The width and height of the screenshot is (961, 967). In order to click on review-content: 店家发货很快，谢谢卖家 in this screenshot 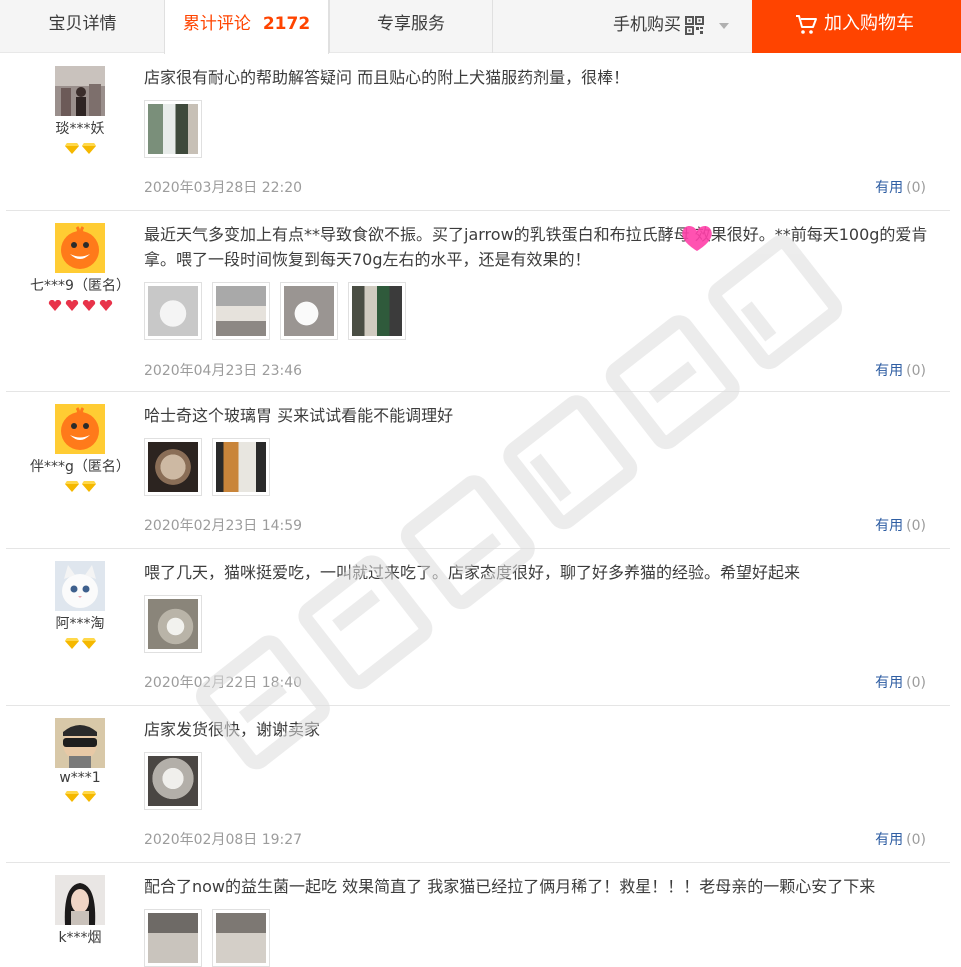, I will do `click(539, 758)`.